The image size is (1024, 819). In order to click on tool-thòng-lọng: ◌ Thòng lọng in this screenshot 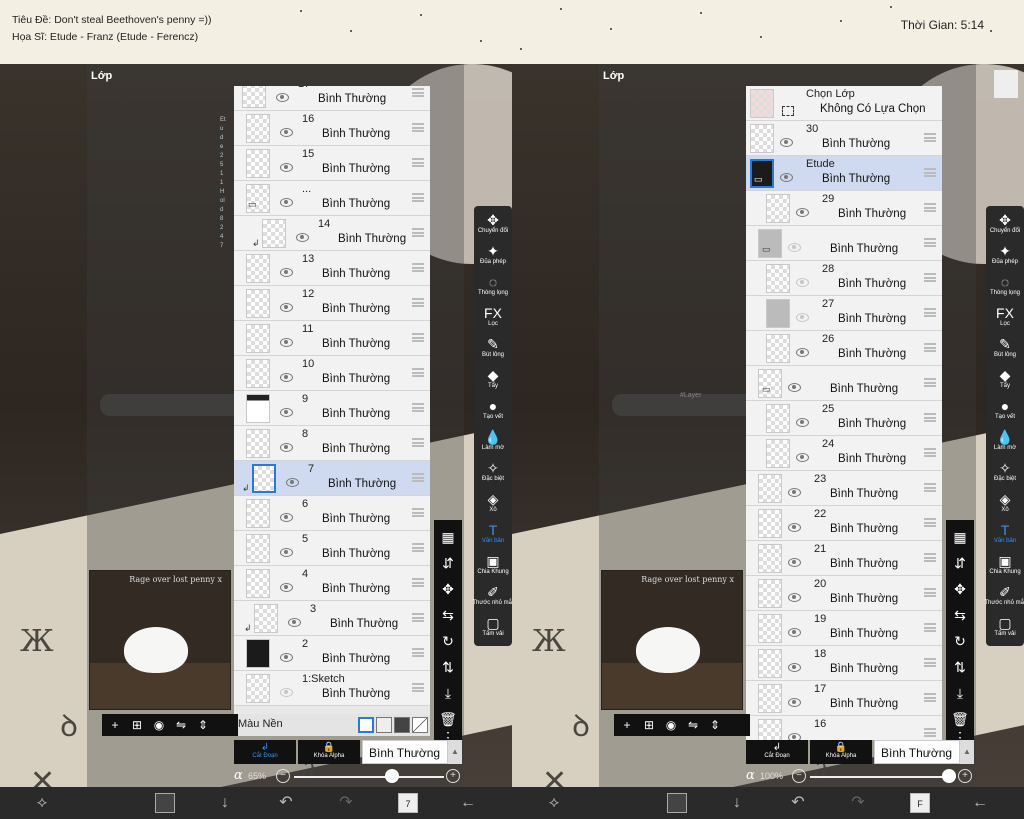, I will do `click(1005, 285)`.